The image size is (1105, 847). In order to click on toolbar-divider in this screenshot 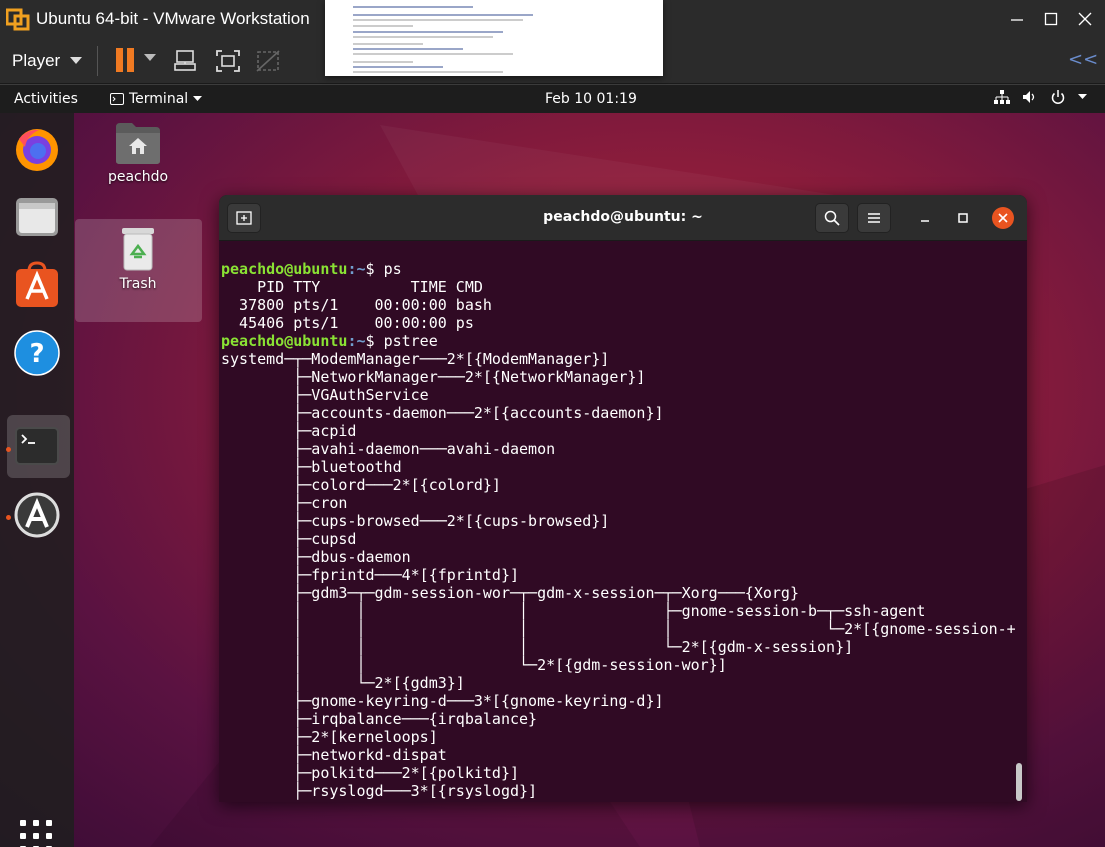, I will do `click(97, 61)`.